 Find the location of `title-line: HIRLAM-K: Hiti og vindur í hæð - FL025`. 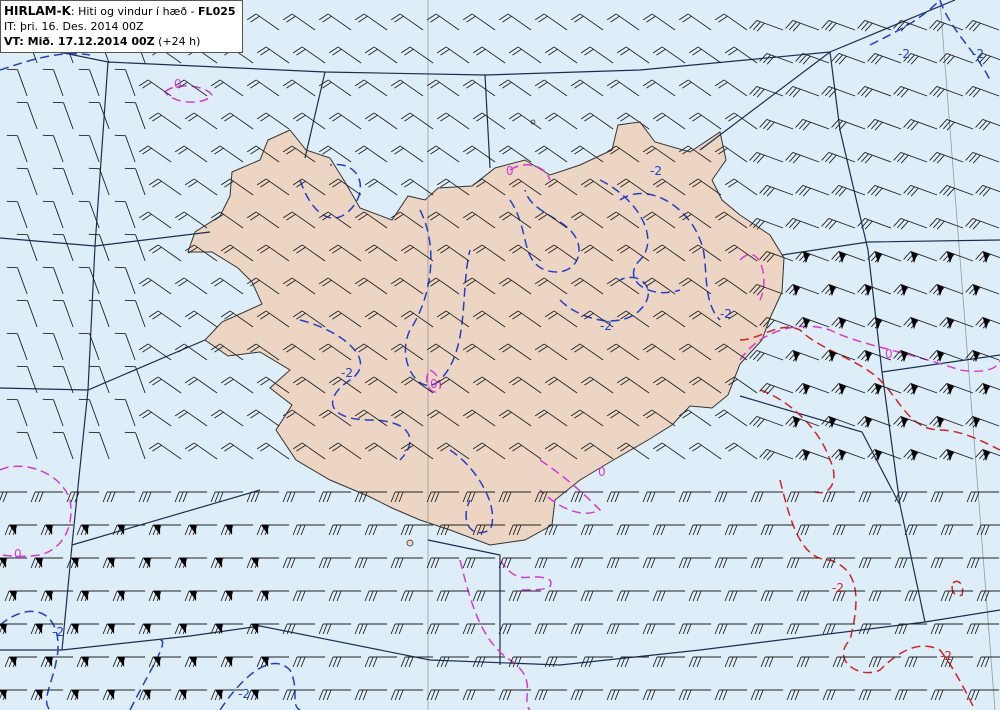

title-line: HIRLAM-K: Hiti og vindur í hæð - FL025 is located at coordinates (120, 11).